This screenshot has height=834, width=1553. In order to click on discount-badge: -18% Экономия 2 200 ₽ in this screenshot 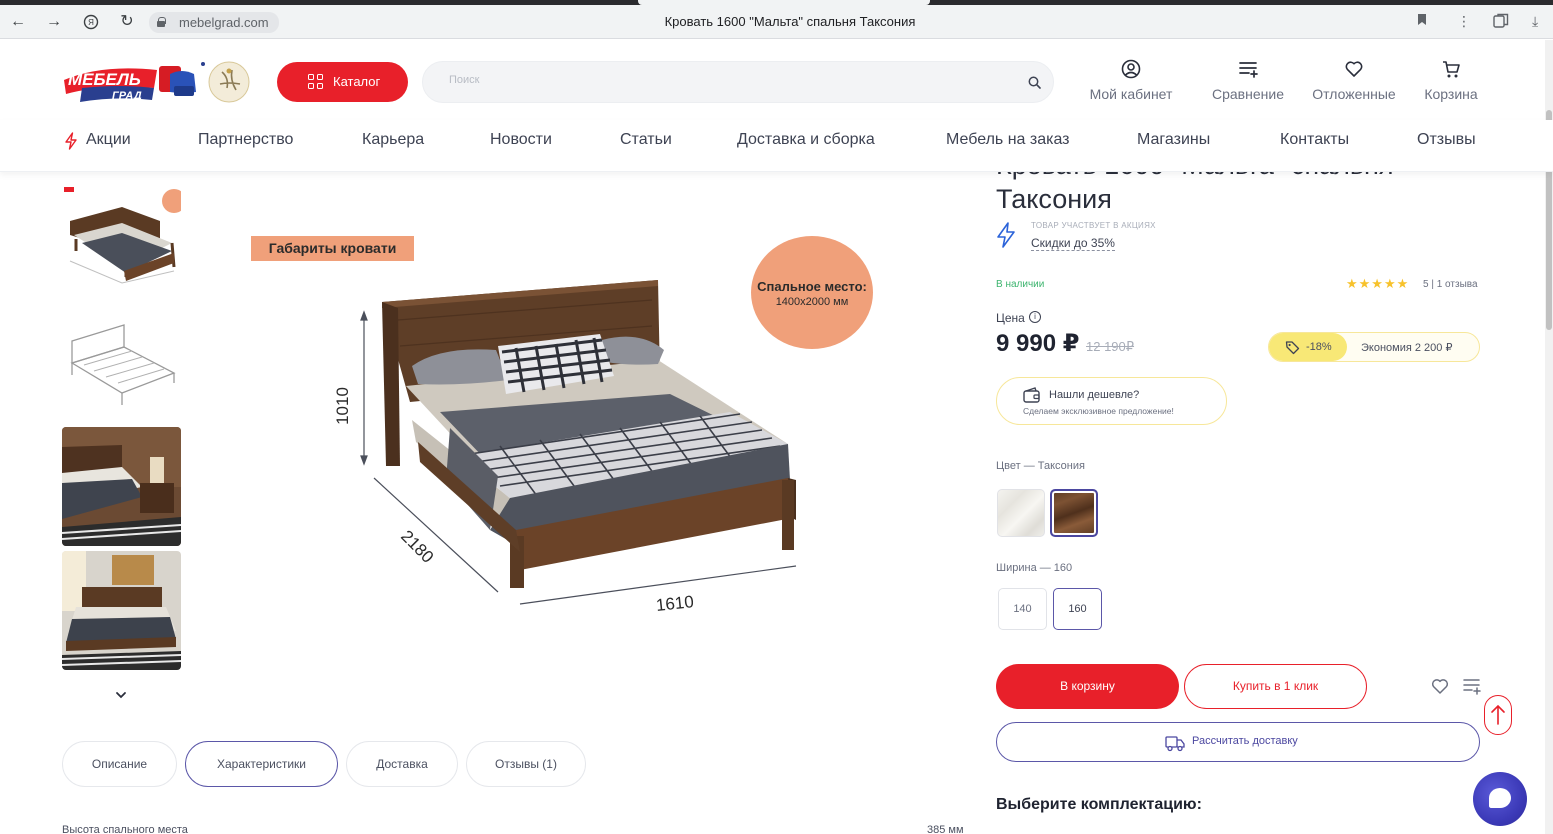, I will do `click(1374, 347)`.